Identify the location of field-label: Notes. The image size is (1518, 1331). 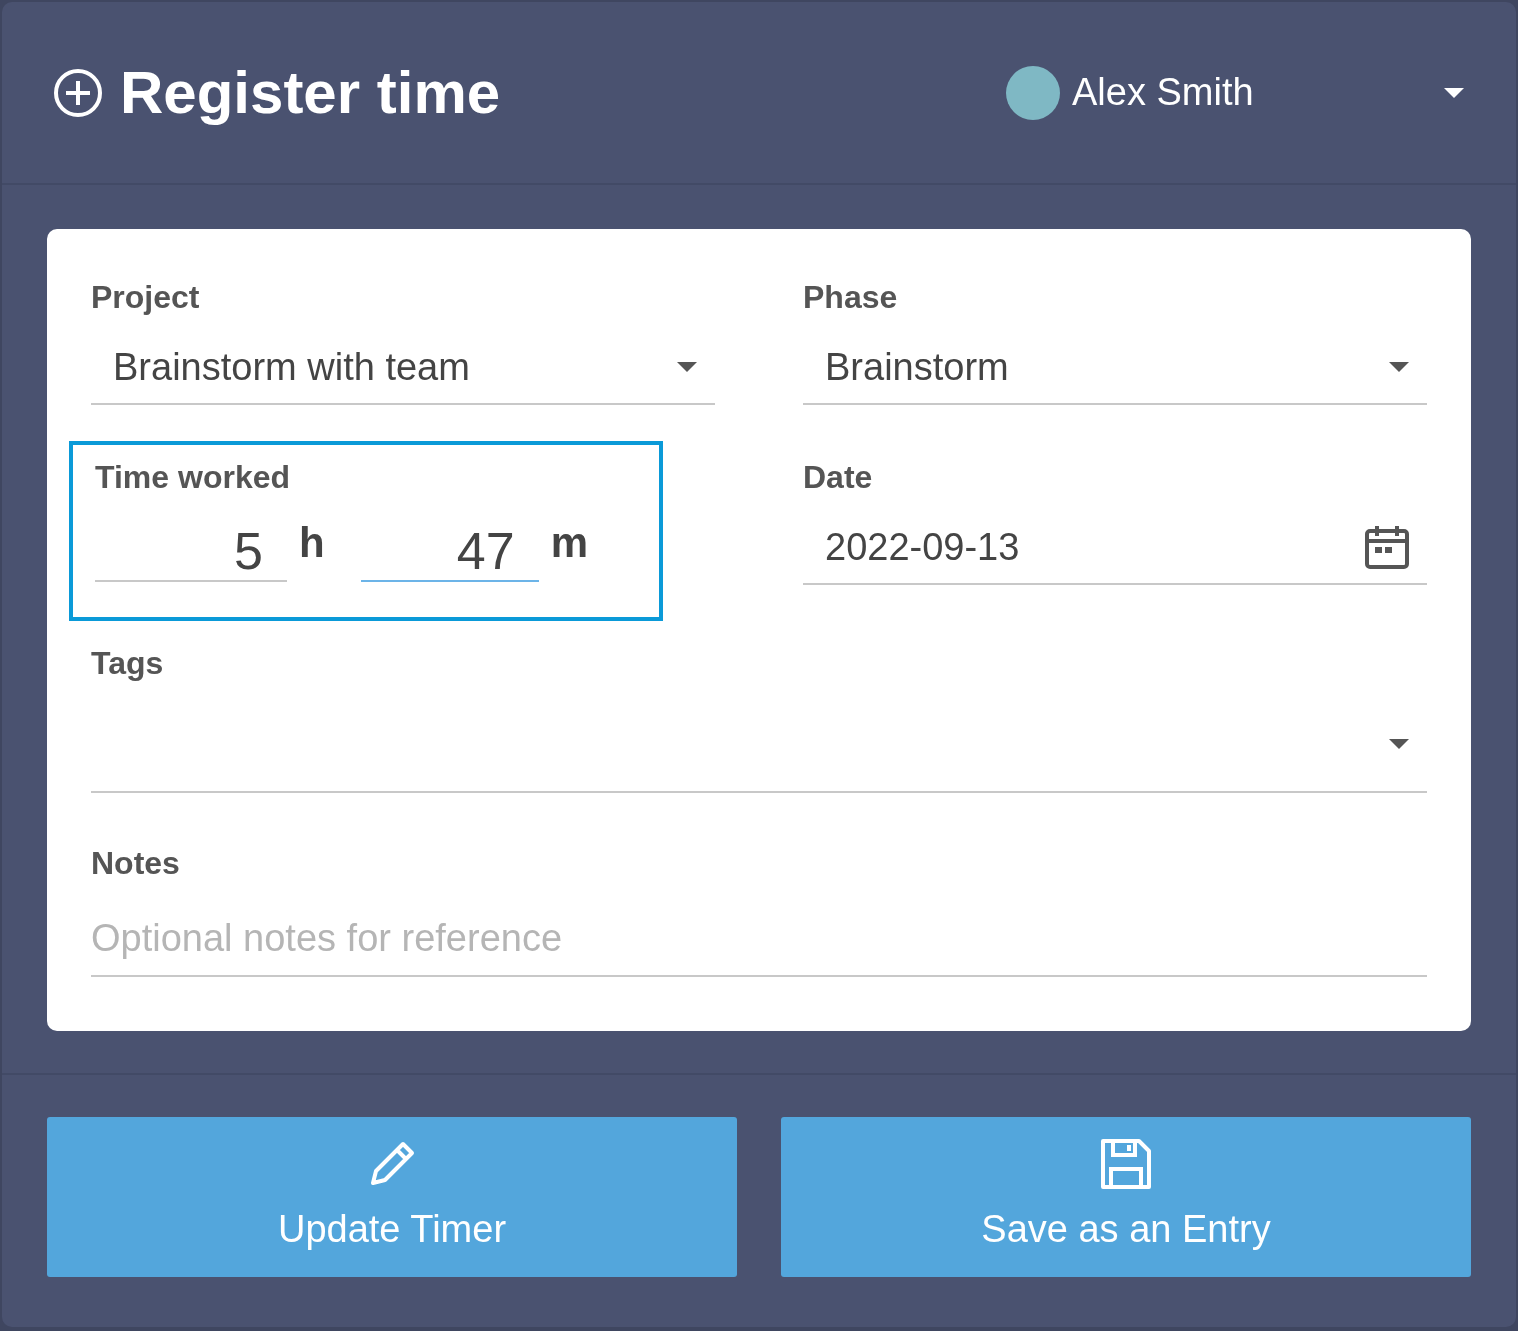
(136, 863).